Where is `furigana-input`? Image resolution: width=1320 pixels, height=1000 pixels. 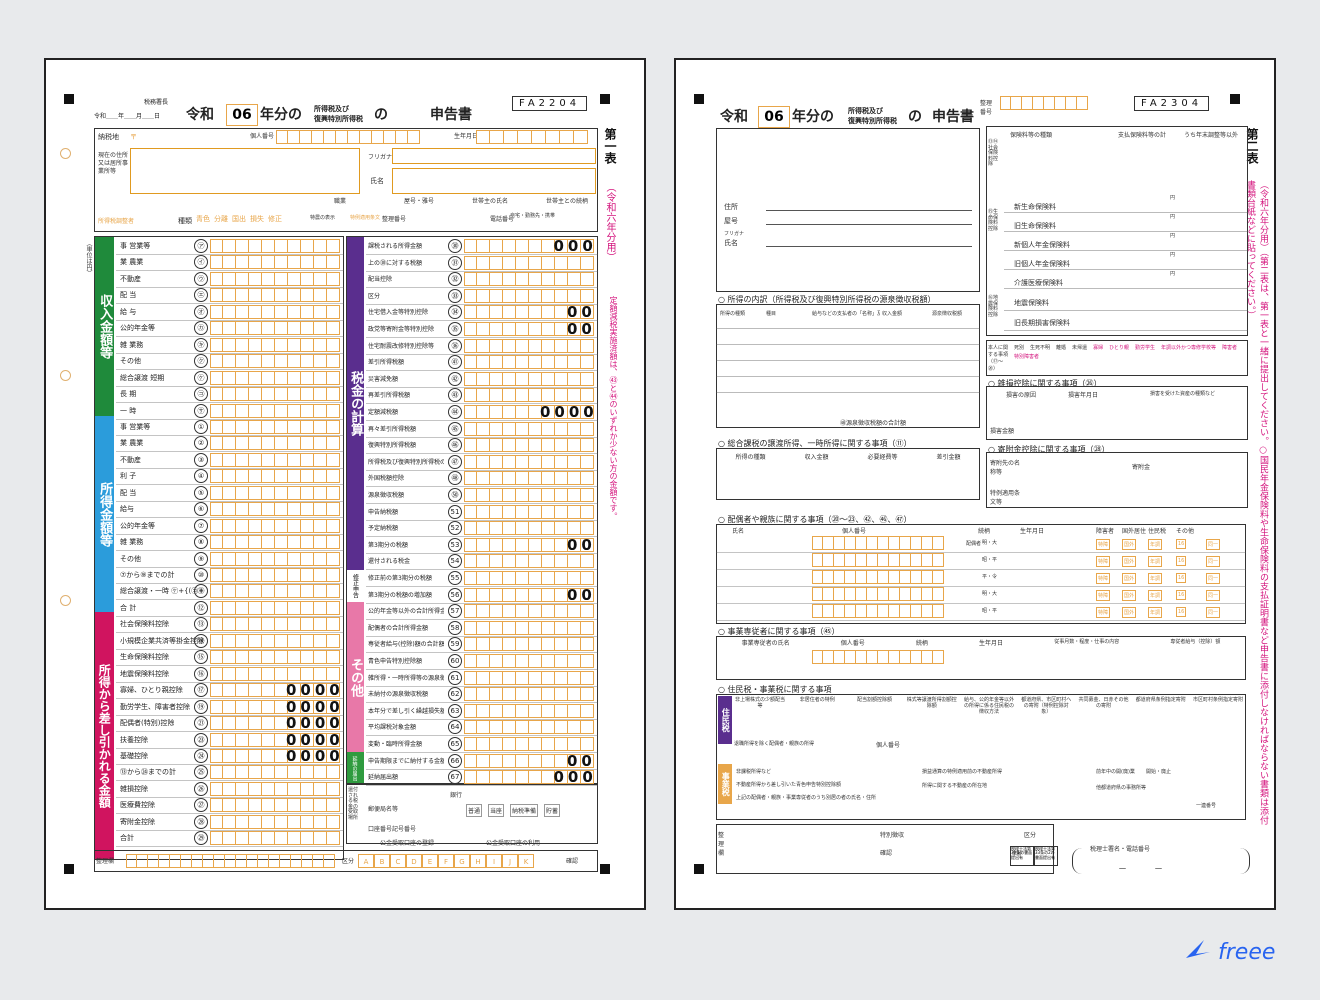 furigana-input is located at coordinates (494, 156).